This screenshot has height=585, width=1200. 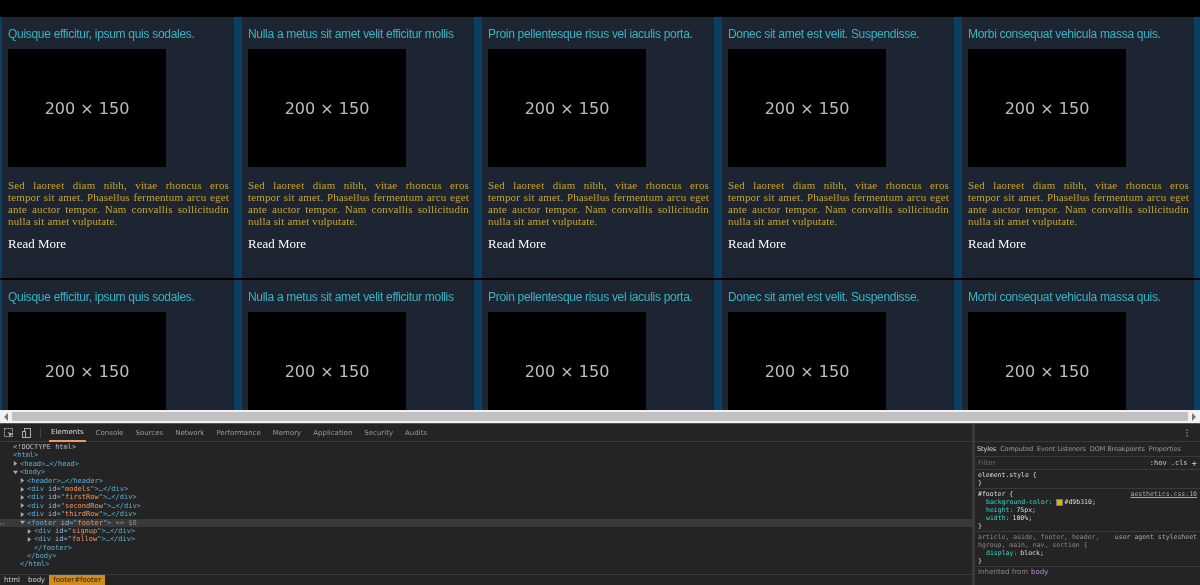 I want to click on inspect-icon, so click(x=9, y=432).